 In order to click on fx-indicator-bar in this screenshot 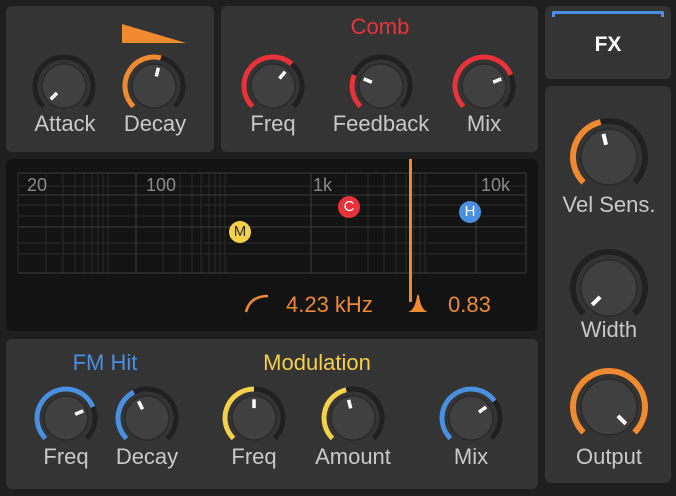, I will do `click(608, 14)`.